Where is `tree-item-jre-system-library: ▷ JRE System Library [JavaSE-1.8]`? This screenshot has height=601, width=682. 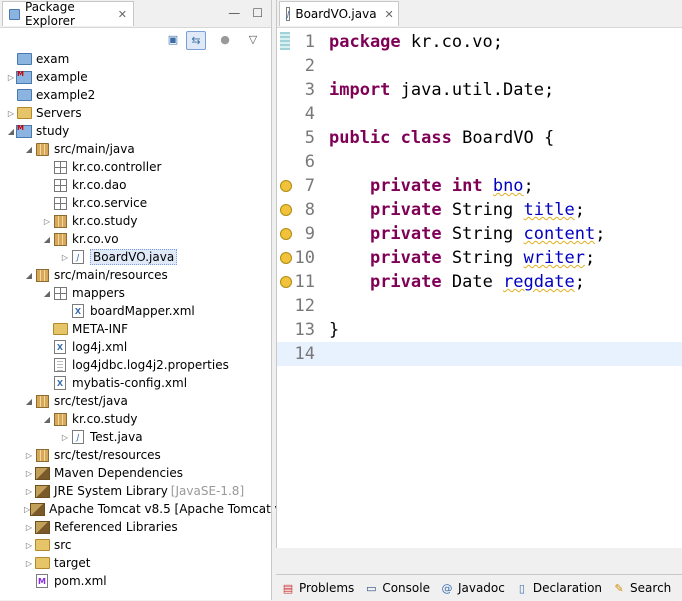
tree-item-jre-system-library: ▷ JRE System Library [JavaSE-1.8] is located at coordinates (135, 491).